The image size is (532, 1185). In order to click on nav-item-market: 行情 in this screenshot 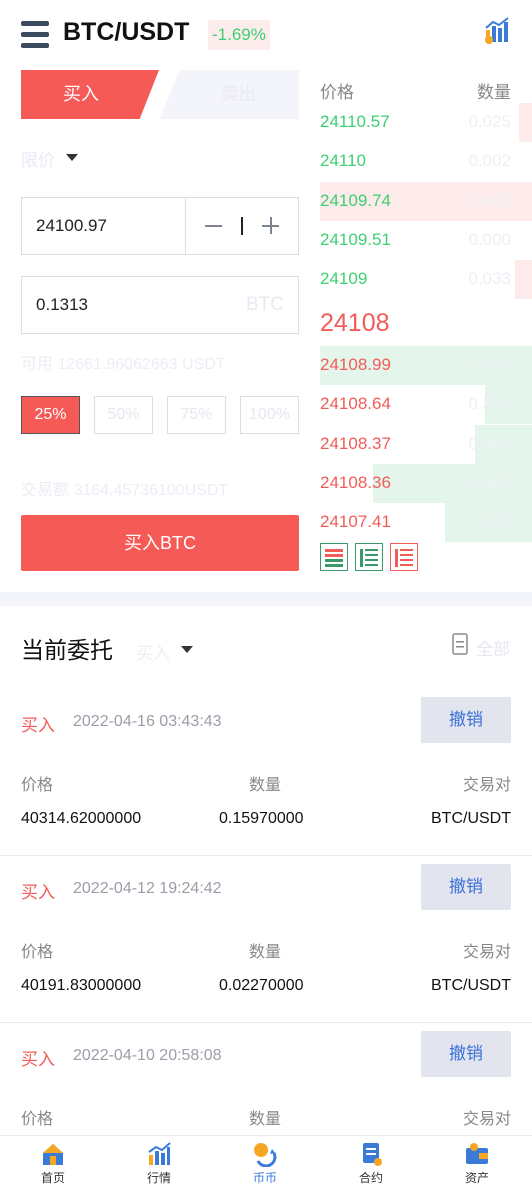, I will do `click(159, 1160)`.